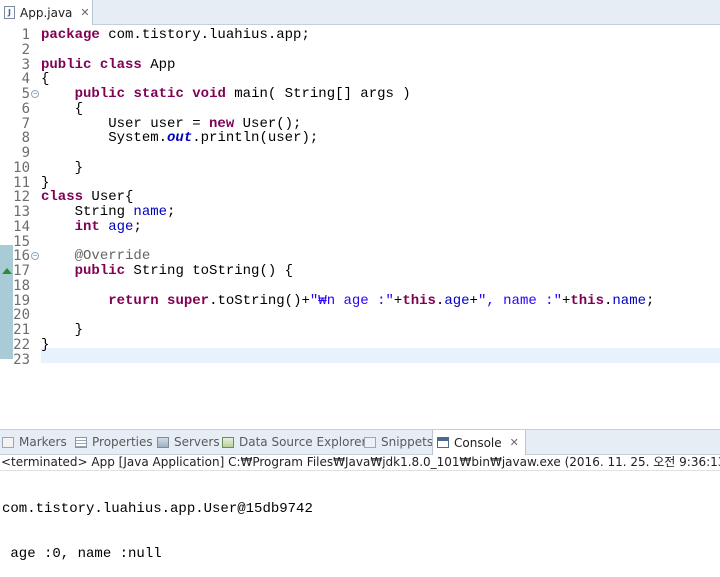  Describe the element at coordinates (122, 442) in the screenshot. I see `tab-properties-label: Properties` at that location.